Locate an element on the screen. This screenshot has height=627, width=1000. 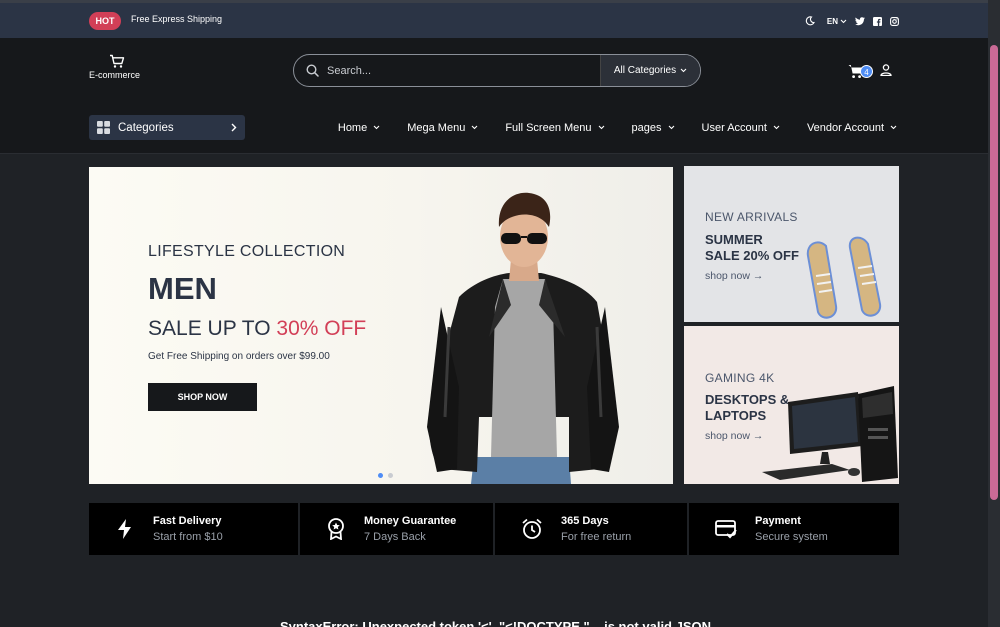
category-select: All Categories is located at coordinates (650, 70).